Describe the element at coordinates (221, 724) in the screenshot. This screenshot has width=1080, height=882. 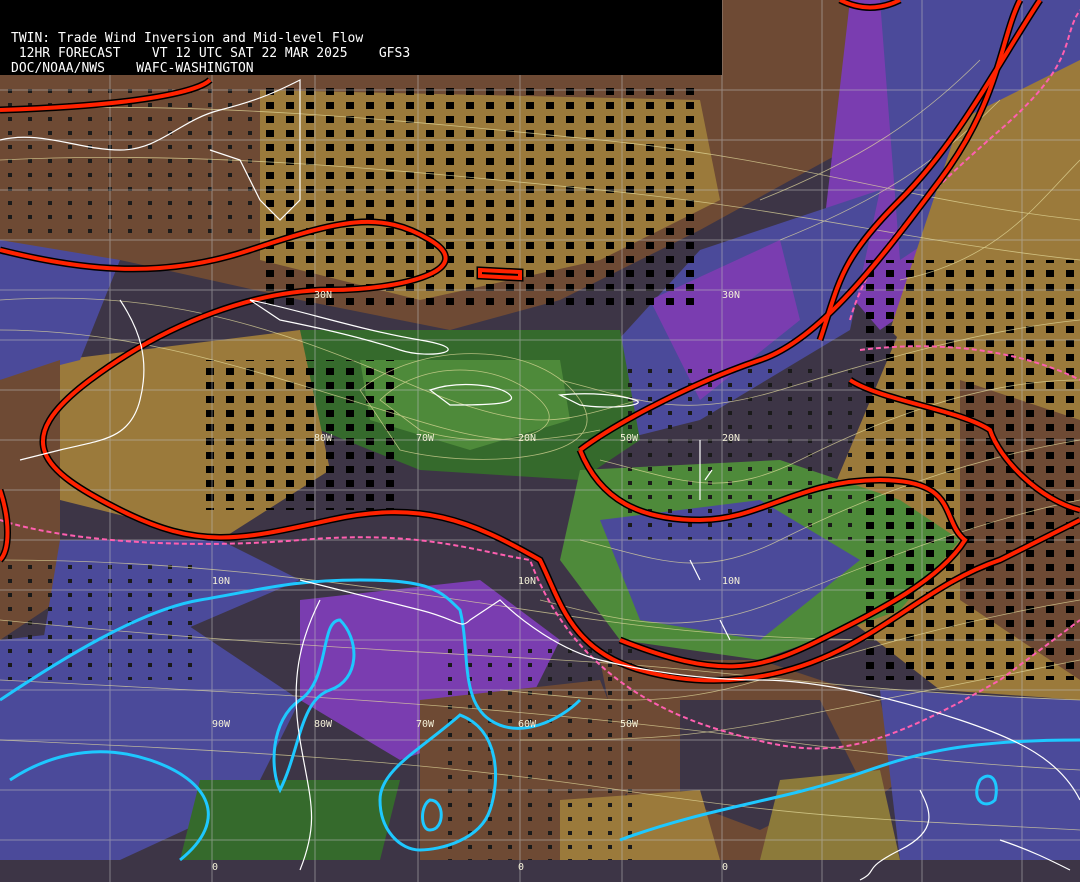
I see `grid-label: 90W` at that location.